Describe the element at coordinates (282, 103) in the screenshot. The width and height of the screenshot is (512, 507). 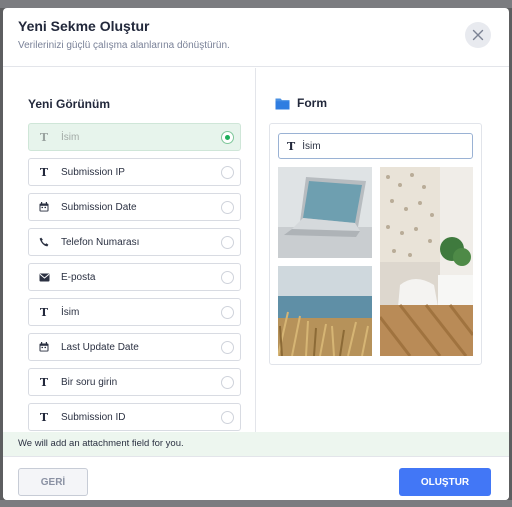
I see `folder-icon` at that location.